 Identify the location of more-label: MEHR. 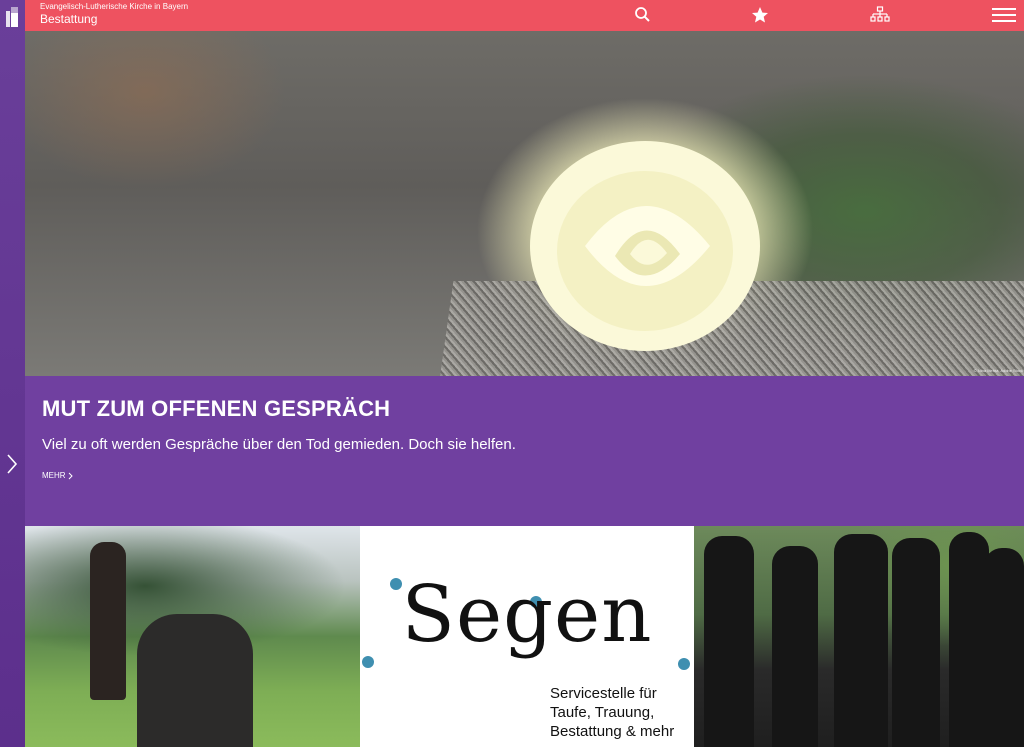
(54, 475).